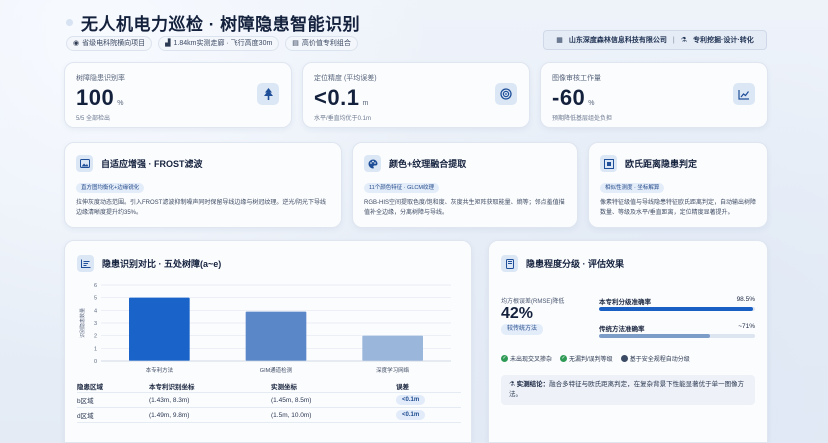  What do you see at coordinates (569, 97) in the screenshot?
I see `stat-number: -60` at bounding box center [569, 97].